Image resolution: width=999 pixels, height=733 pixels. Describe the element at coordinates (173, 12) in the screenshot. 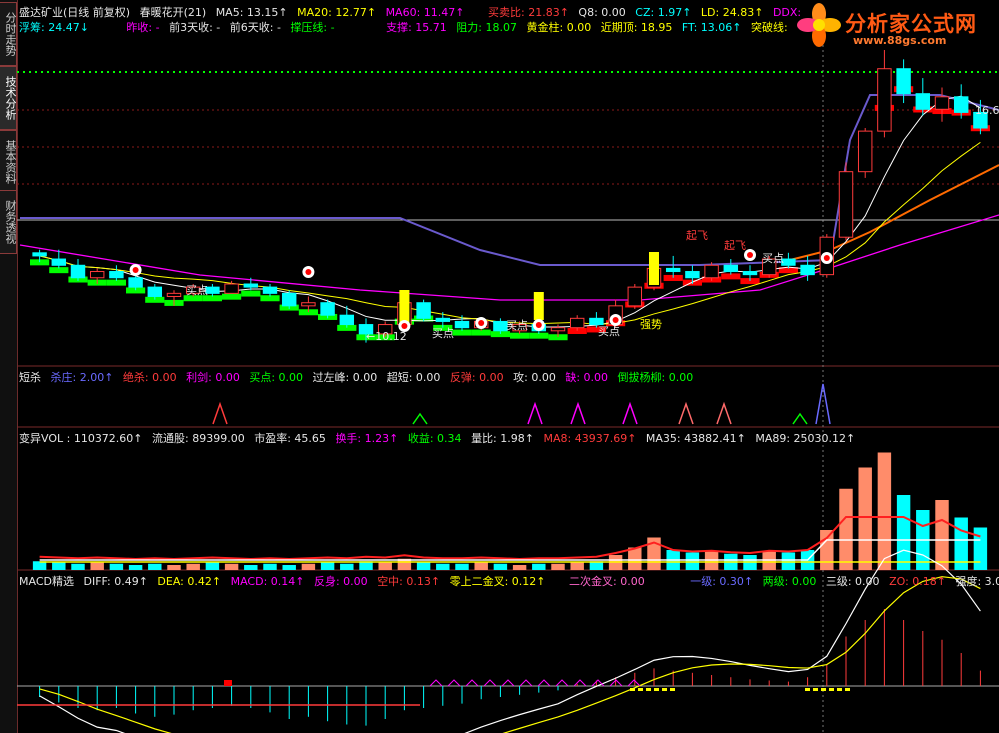

I see `indicator-name: 春暖花开(21)` at that location.